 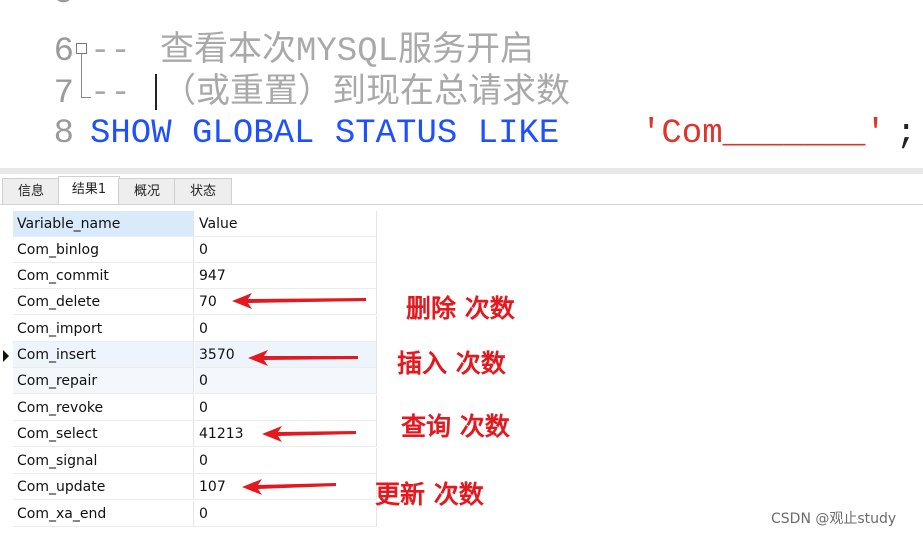 What do you see at coordinates (156, 92) in the screenshot?
I see `text-cursor` at bounding box center [156, 92].